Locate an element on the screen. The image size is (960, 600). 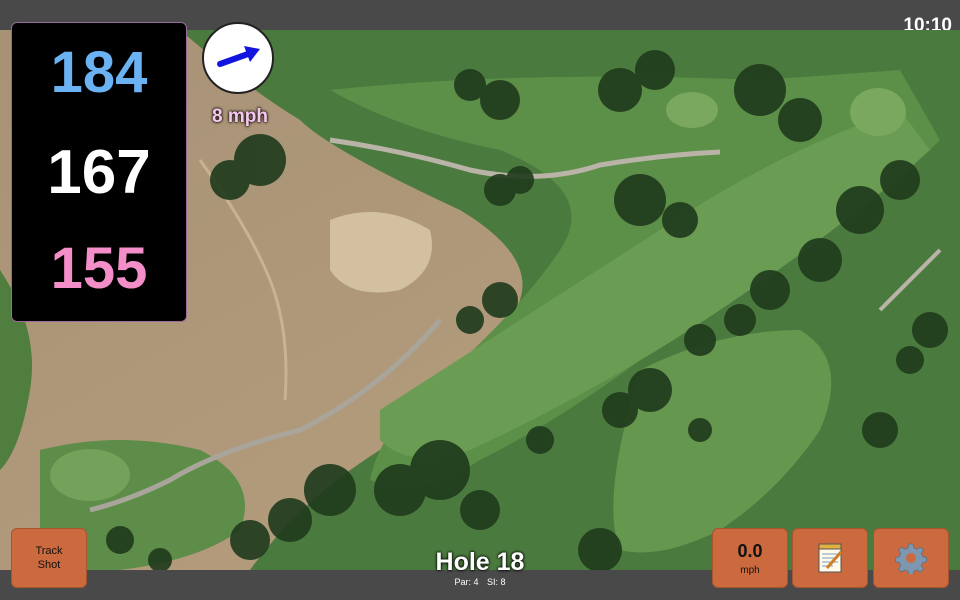
hole-par: Par: 4 is located at coordinates (466, 582).